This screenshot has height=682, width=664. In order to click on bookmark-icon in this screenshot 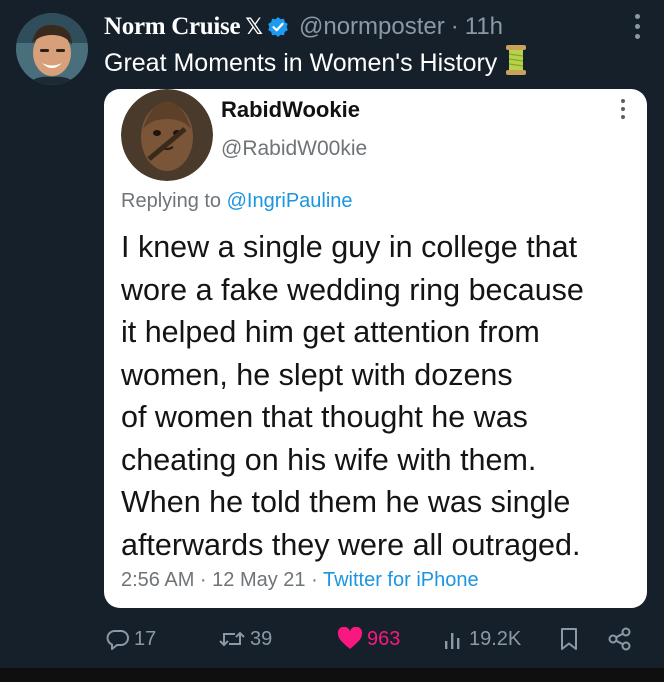, I will do `click(569, 639)`.